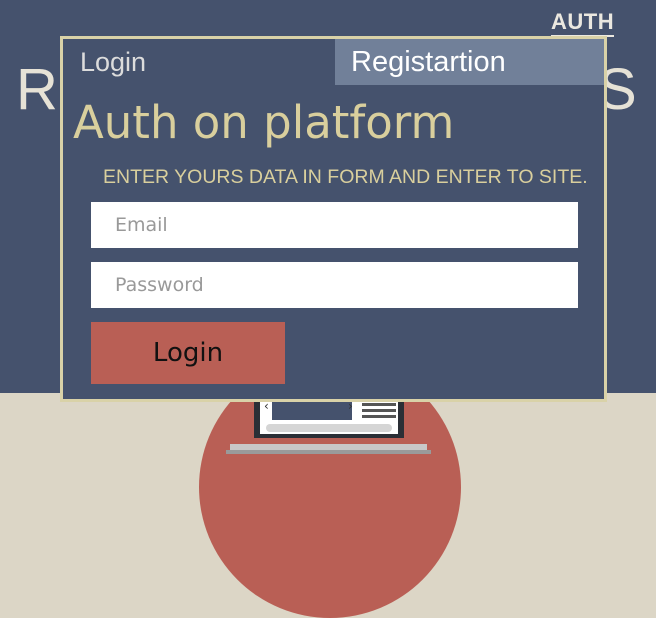  I want to click on background-heading-letter-left: R, so click(37, 89).